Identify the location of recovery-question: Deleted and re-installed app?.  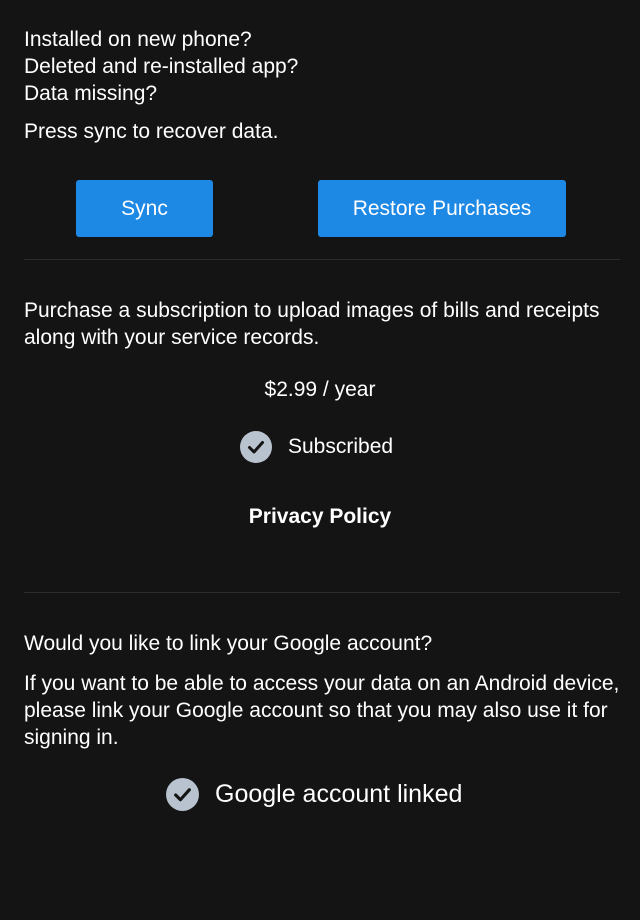
(161, 66).